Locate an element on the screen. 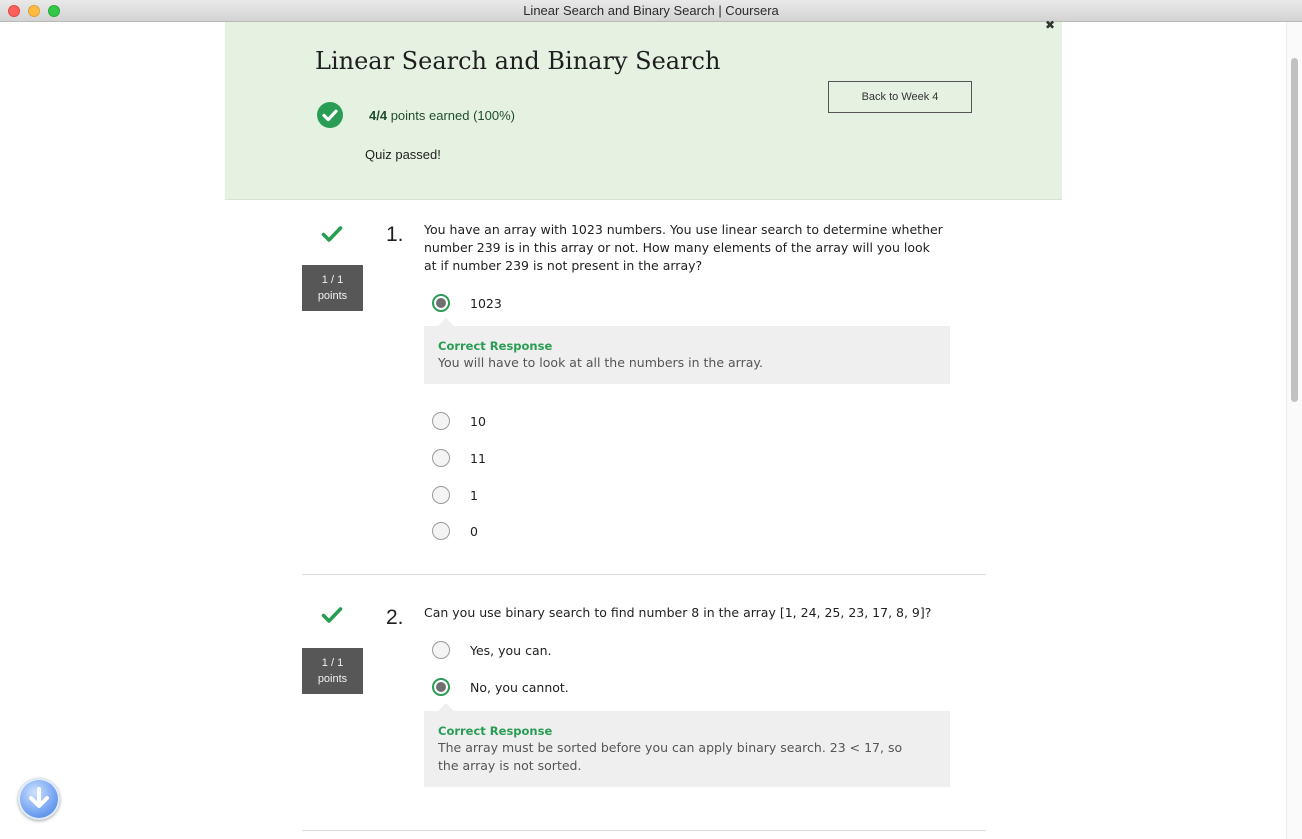 This screenshot has width=1302, height=839. question-number: 1. is located at coordinates (395, 234).